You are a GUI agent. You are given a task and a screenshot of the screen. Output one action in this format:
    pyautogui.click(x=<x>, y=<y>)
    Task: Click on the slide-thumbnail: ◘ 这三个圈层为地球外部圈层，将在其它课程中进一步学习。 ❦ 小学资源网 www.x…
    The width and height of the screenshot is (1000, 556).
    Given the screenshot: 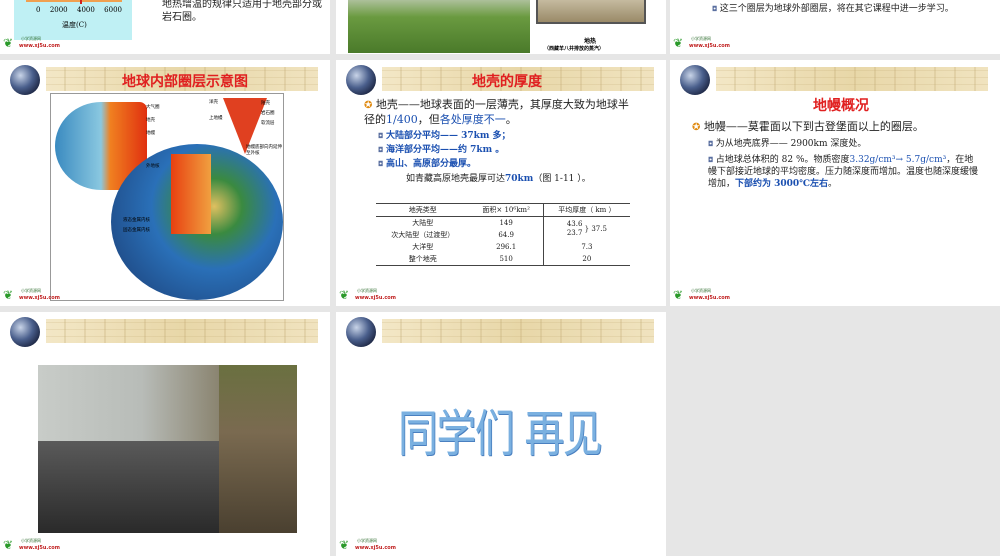 What is the action you would take?
    pyautogui.click(x=835, y=27)
    